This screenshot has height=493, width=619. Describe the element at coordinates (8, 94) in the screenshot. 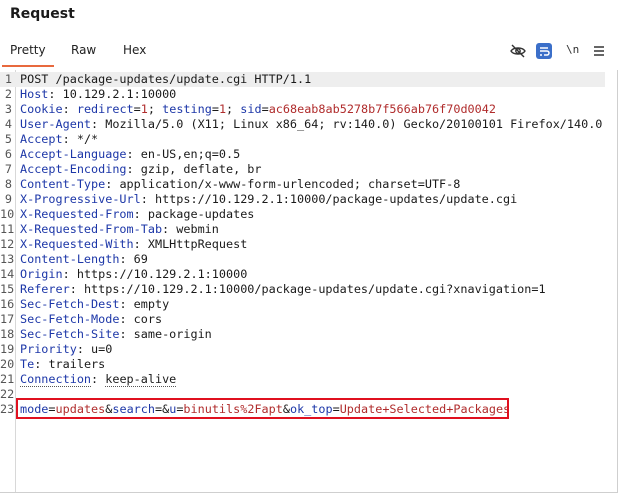

I see `line-number: 2` at that location.